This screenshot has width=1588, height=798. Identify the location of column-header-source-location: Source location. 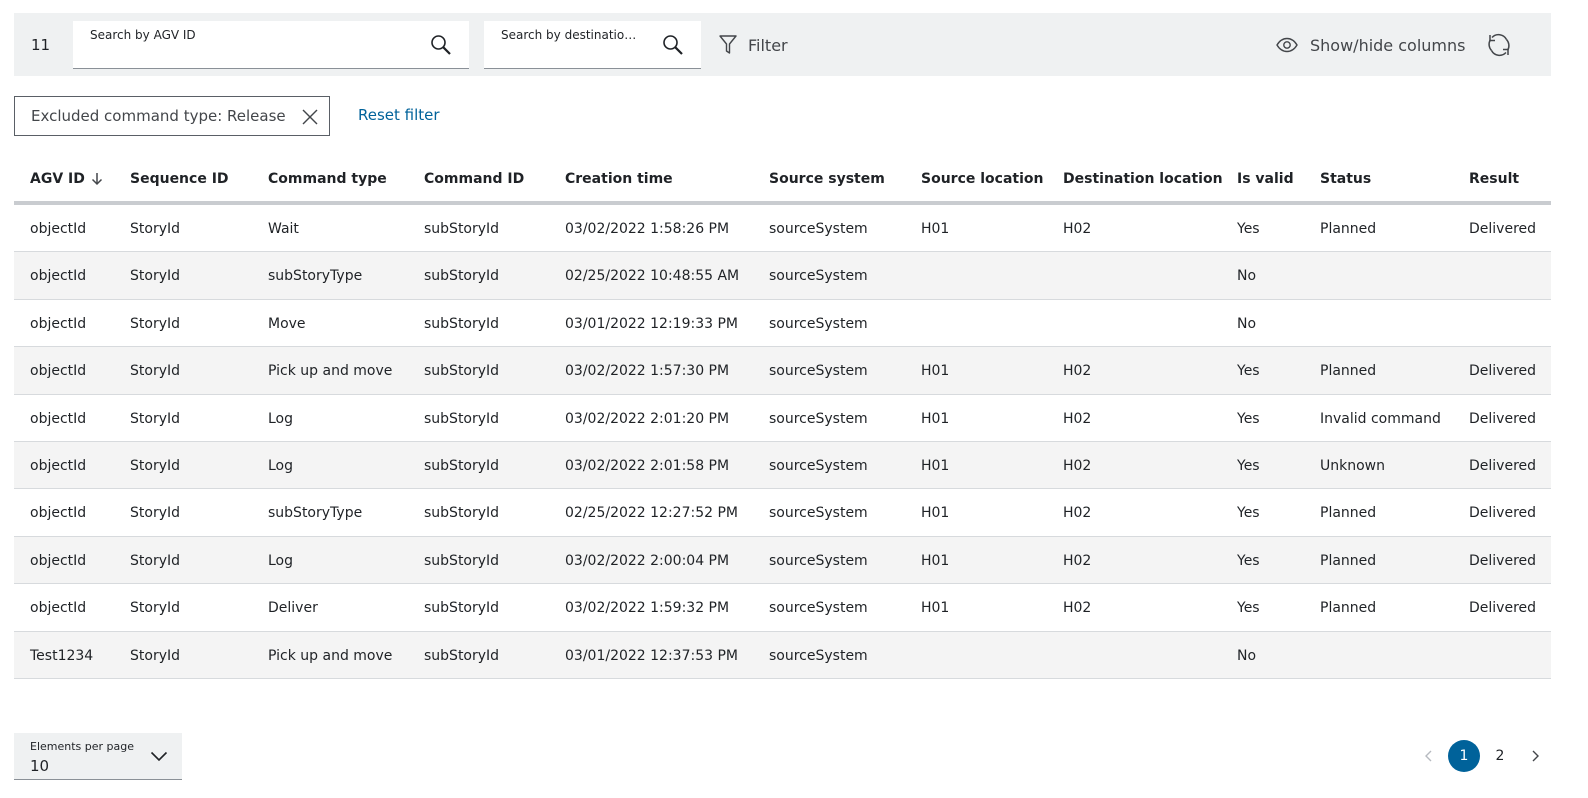
(982, 179).